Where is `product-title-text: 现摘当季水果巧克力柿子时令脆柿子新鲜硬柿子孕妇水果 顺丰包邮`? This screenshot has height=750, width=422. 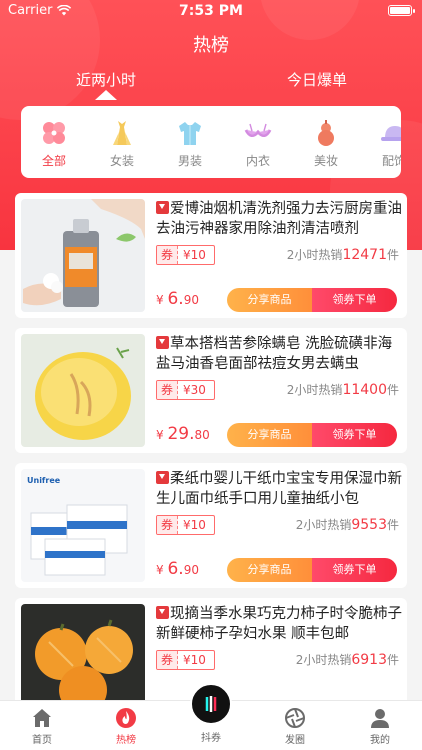 product-title-text: 现摘当季水果巧克力柿子时令脆柿子新鲜硬柿子孕妇水果 顺丰包邮 is located at coordinates (279, 624).